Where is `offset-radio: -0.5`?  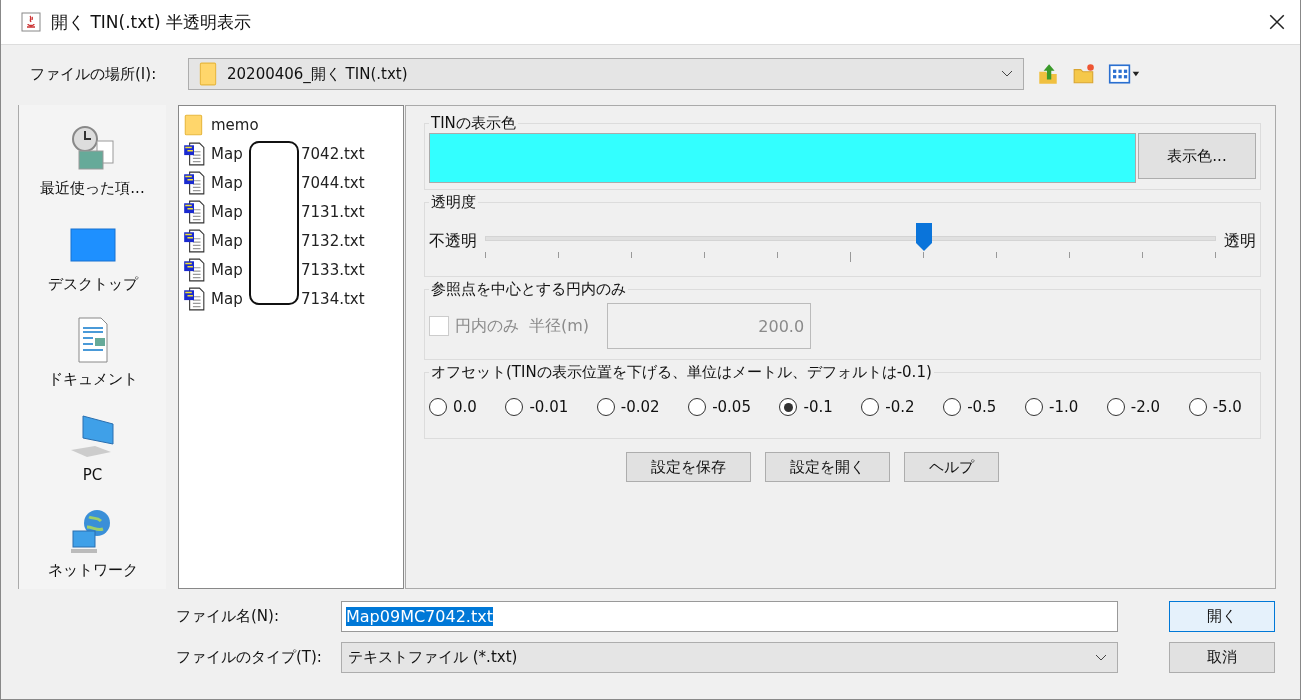 offset-radio: -0.5 is located at coordinates (970, 407).